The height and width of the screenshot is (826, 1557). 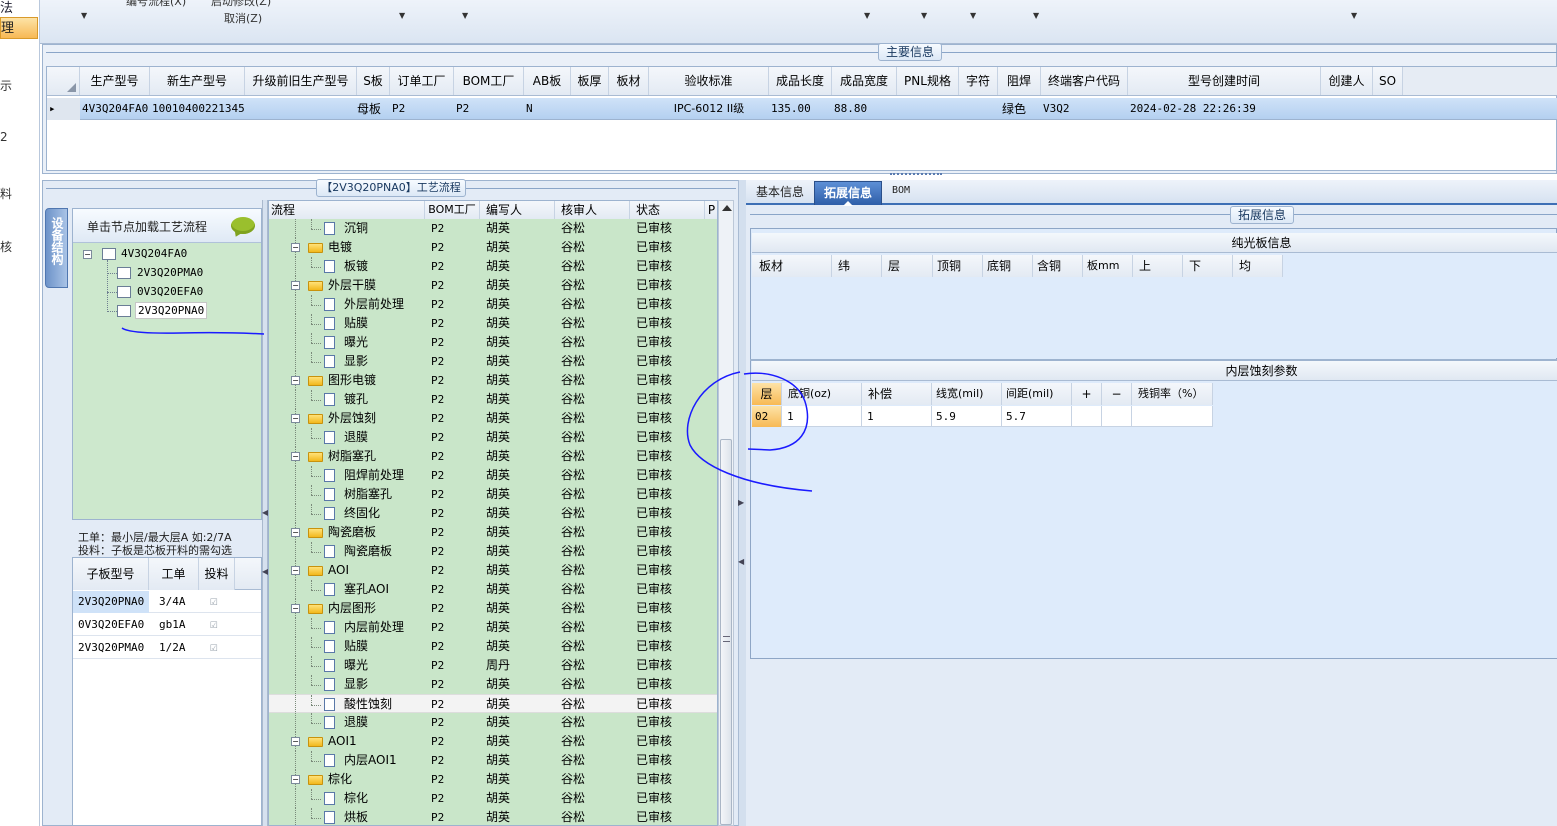 I want to click on annotation-underline, so click(x=193, y=331).